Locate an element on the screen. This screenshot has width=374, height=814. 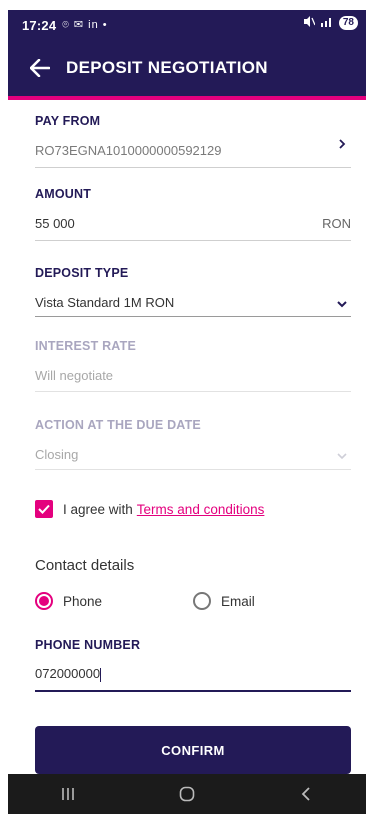
deposit-type-value: Vista Standard 1M RON is located at coordinates (105, 302).